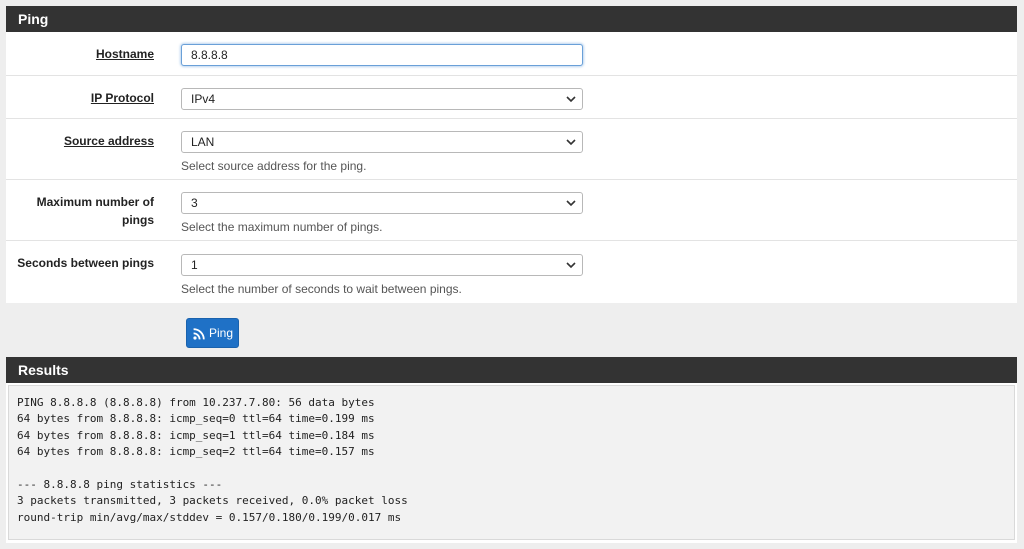  What do you see at coordinates (511, 19) in the screenshot?
I see `ping-panel-heading: Ping` at bounding box center [511, 19].